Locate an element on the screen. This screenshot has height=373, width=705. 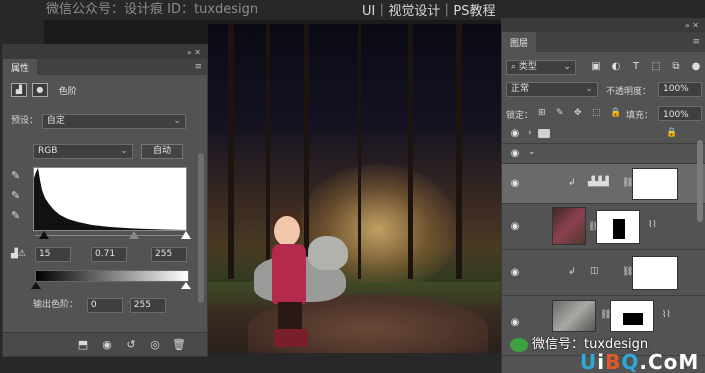
artboard-icon: ⬚ is located at coordinates (596, 113).